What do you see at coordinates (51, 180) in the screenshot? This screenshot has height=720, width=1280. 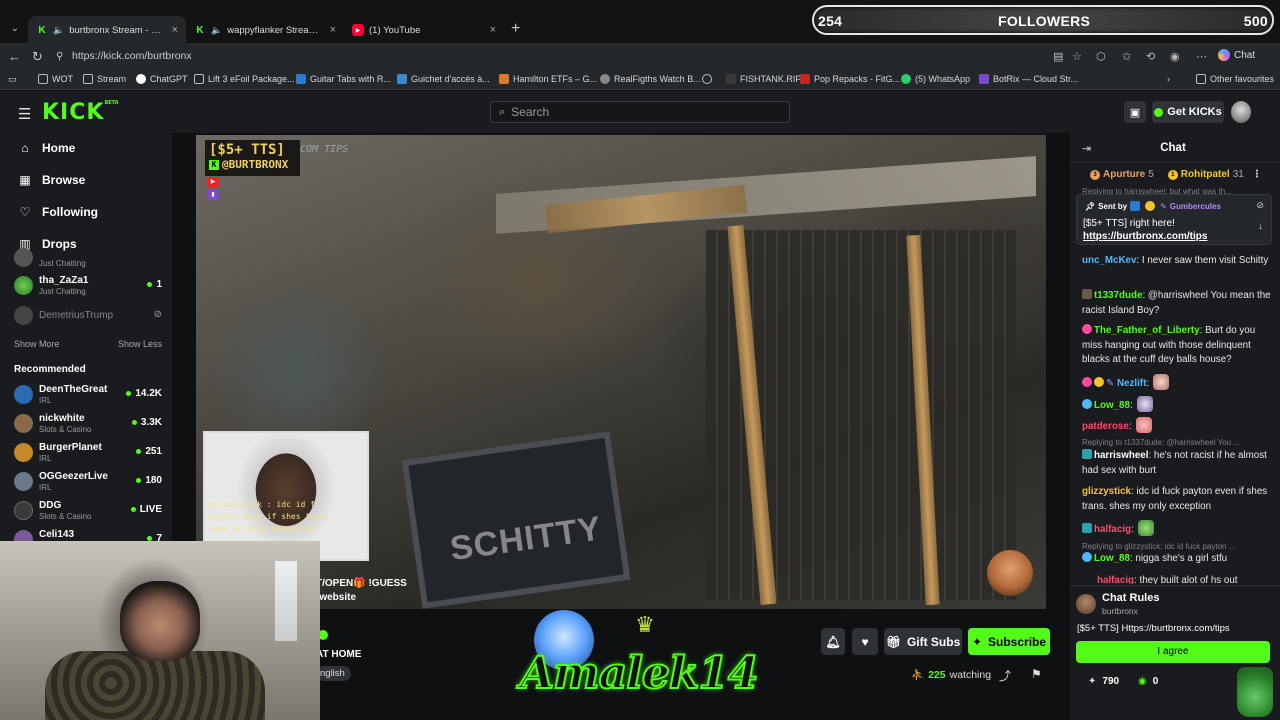 I see `sidebar-item-browse: ▦ Browse` at bounding box center [51, 180].